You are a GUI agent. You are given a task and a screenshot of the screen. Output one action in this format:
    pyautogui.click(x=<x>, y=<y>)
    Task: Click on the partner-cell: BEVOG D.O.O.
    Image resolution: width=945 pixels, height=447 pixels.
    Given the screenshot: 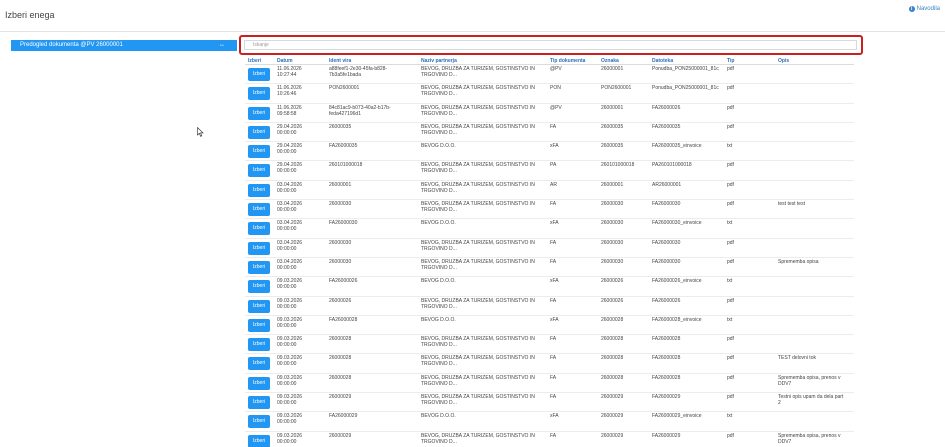 What is the action you would take?
    pyautogui.click(x=438, y=281)
    